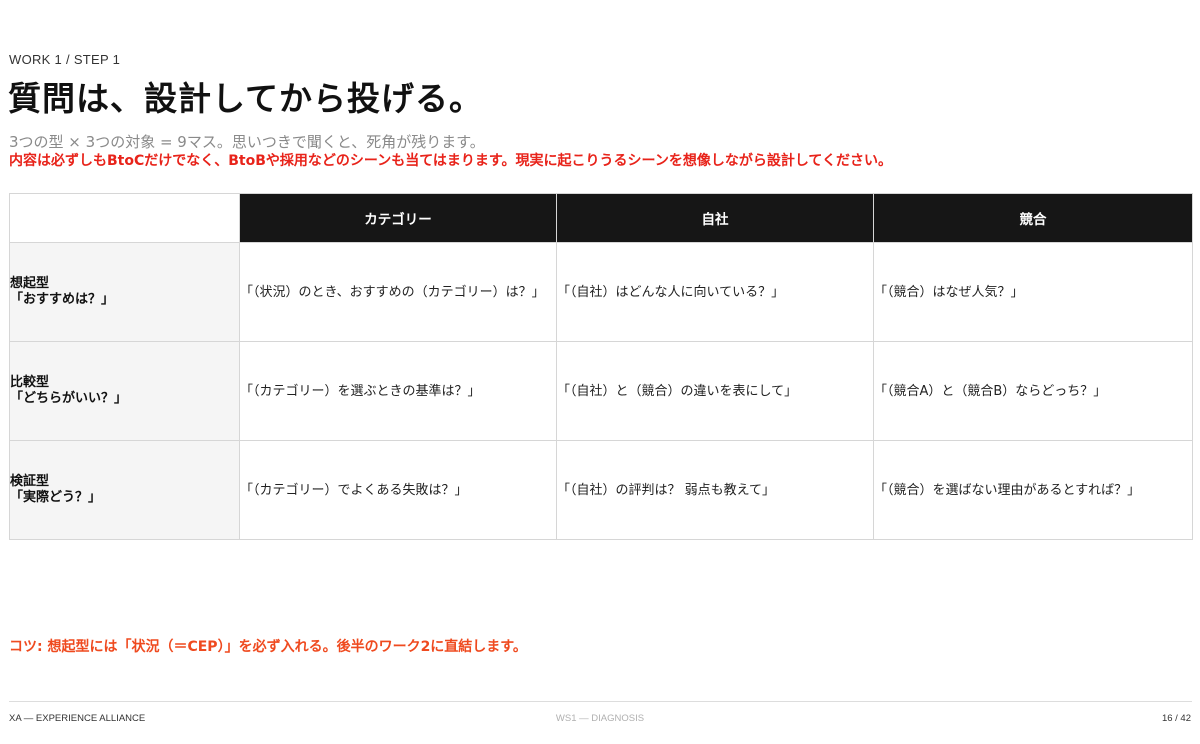 Image resolution: width=1200 pixels, height=744 pixels. What do you see at coordinates (715, 391) in the screenshot?
I see `matrix-cell: 「（自社）と（競合）の違いを表にして」` at bounding box center [715, 391].